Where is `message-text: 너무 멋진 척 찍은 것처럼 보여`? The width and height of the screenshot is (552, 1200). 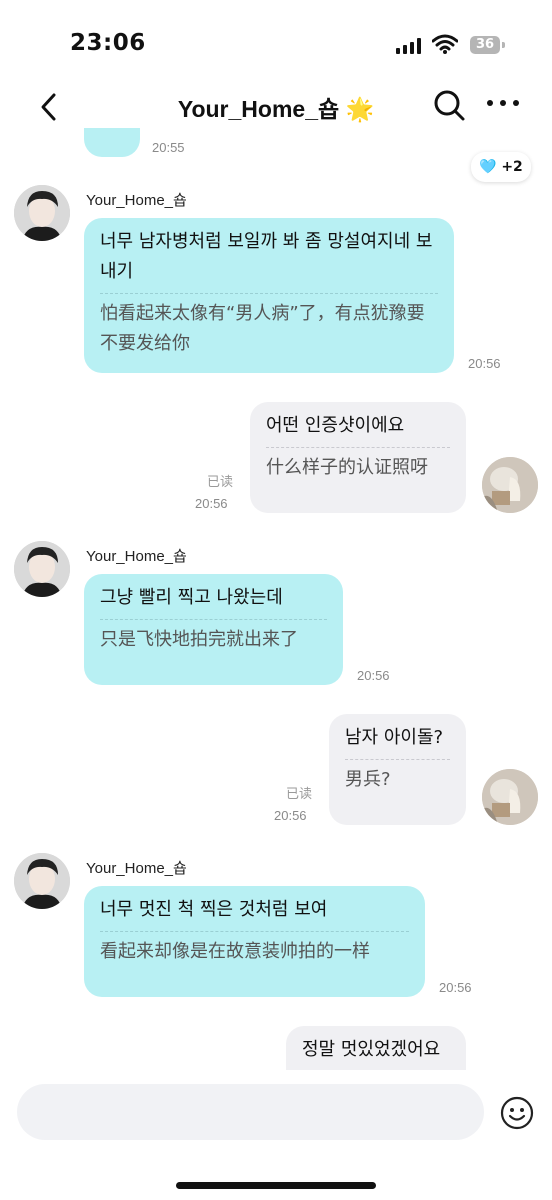
message-text: 너무 멋진 척 찍은 것처럼 보여 is located at coordinates (214, 909).